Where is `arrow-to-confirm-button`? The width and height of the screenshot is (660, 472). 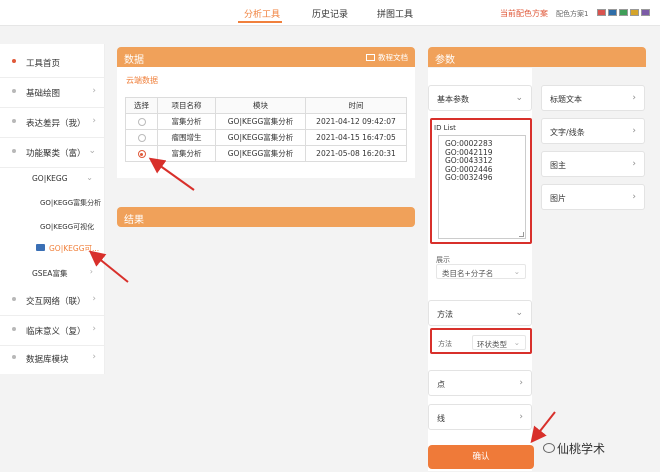 arrow-to-confirm-button is located at coordinates (543, 427).